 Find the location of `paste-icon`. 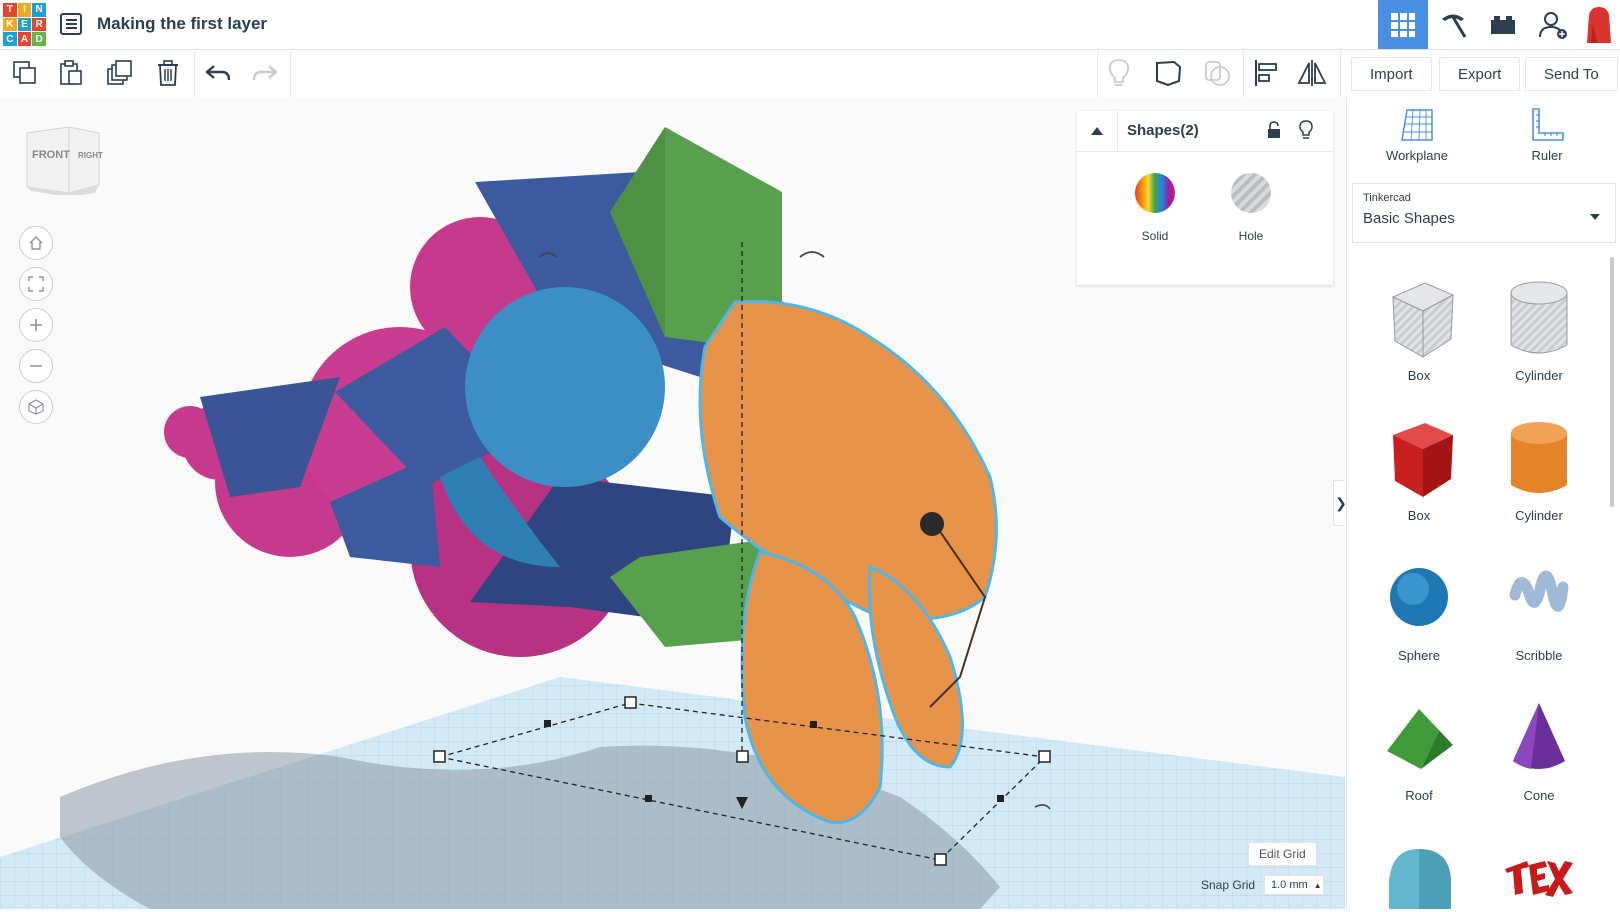

paste-icon is located at coordinates (71, 73).